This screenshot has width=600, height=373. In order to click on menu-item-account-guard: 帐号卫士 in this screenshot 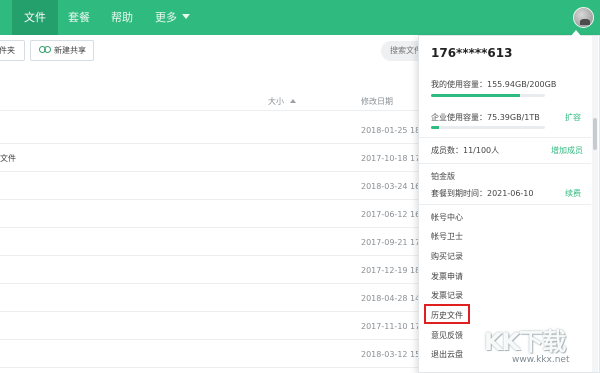, I will do `click(447, 236)`.